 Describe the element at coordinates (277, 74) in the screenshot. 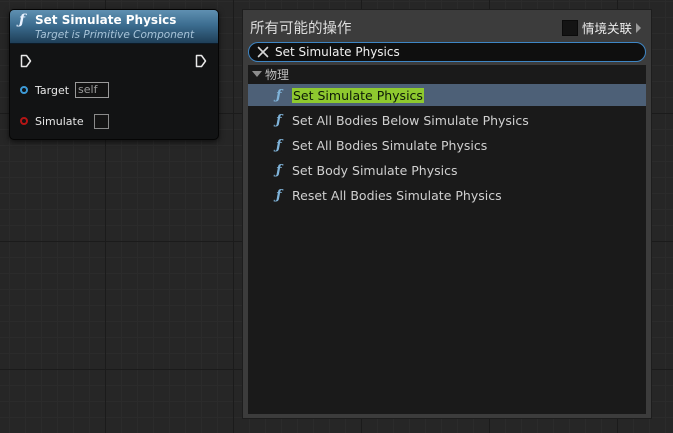

I see `category-label: 物理` at that location.